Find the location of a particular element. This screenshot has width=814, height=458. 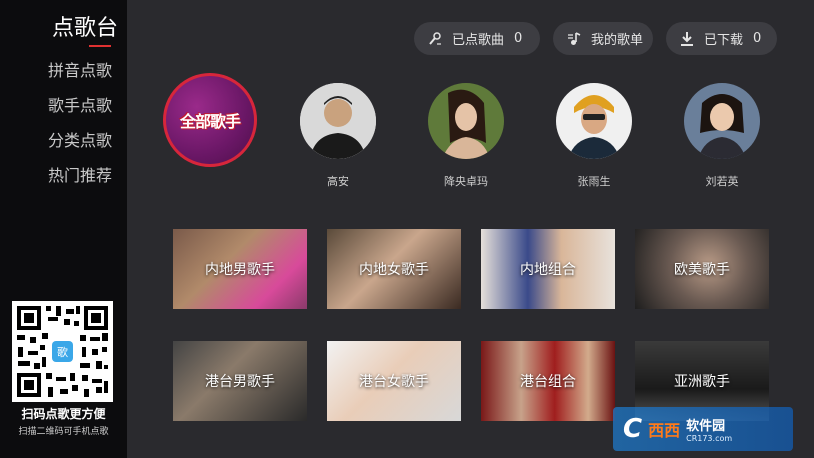

category-tile: 内地男歌手 is located at coordinates (240, 269).